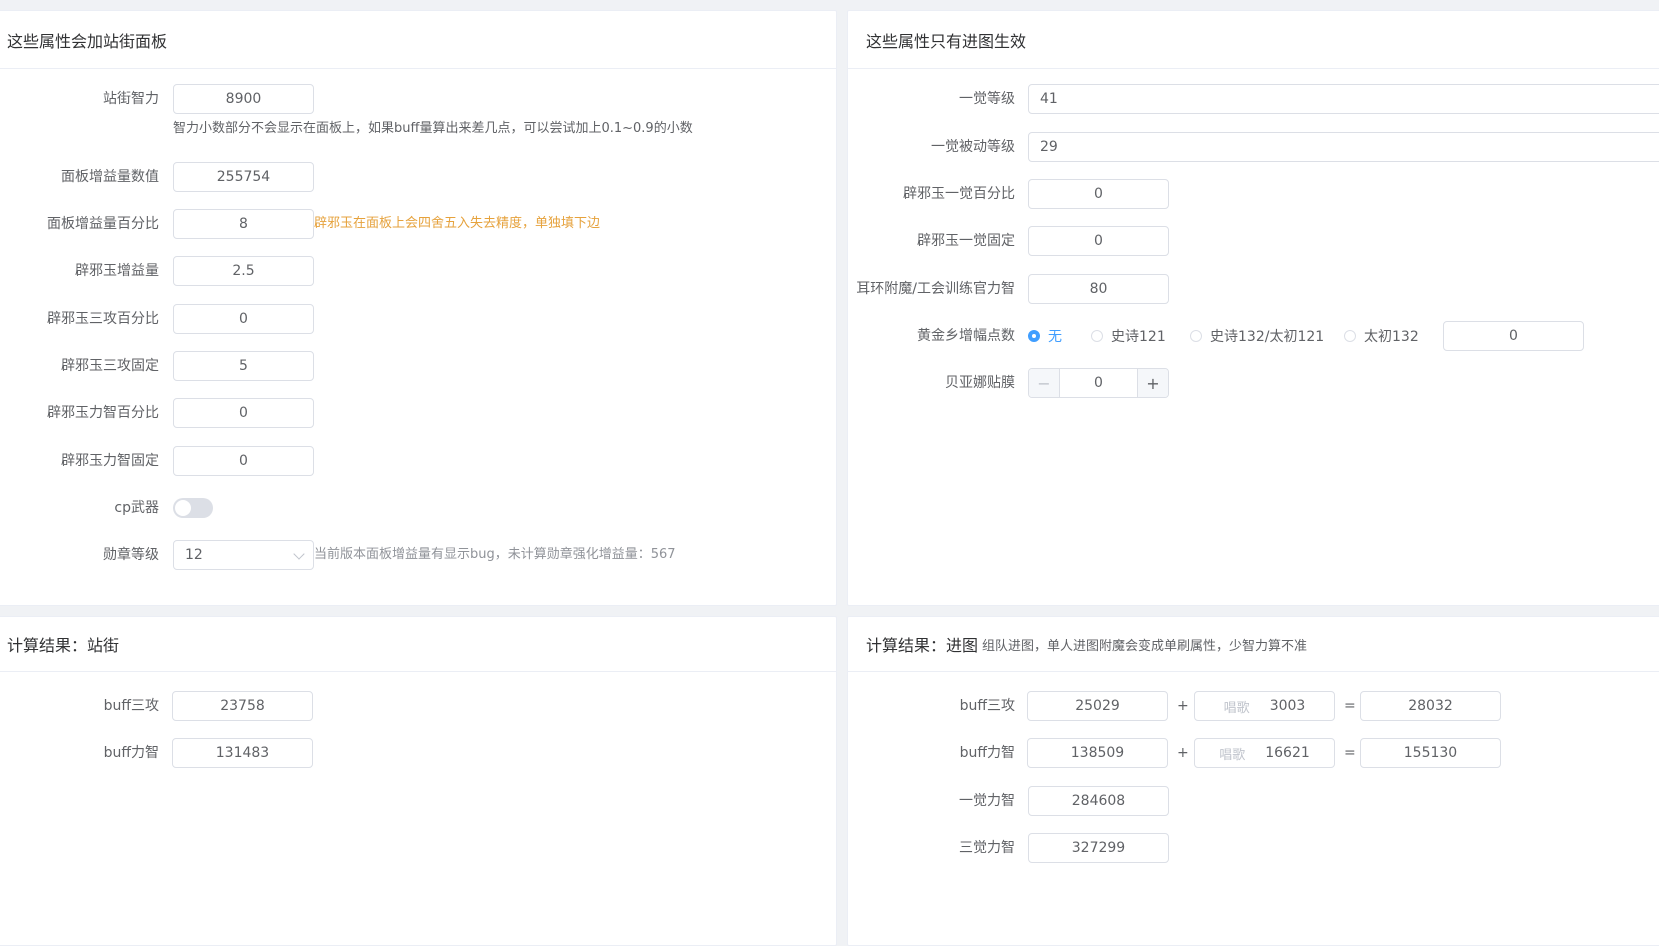 Image resolution: width=1659 pixels, height=946 pixels. What do you see at coordinates (1138, 337) in the screenshot?
I see `radio-label: 史诗121` at bounding box center [1138, 337].